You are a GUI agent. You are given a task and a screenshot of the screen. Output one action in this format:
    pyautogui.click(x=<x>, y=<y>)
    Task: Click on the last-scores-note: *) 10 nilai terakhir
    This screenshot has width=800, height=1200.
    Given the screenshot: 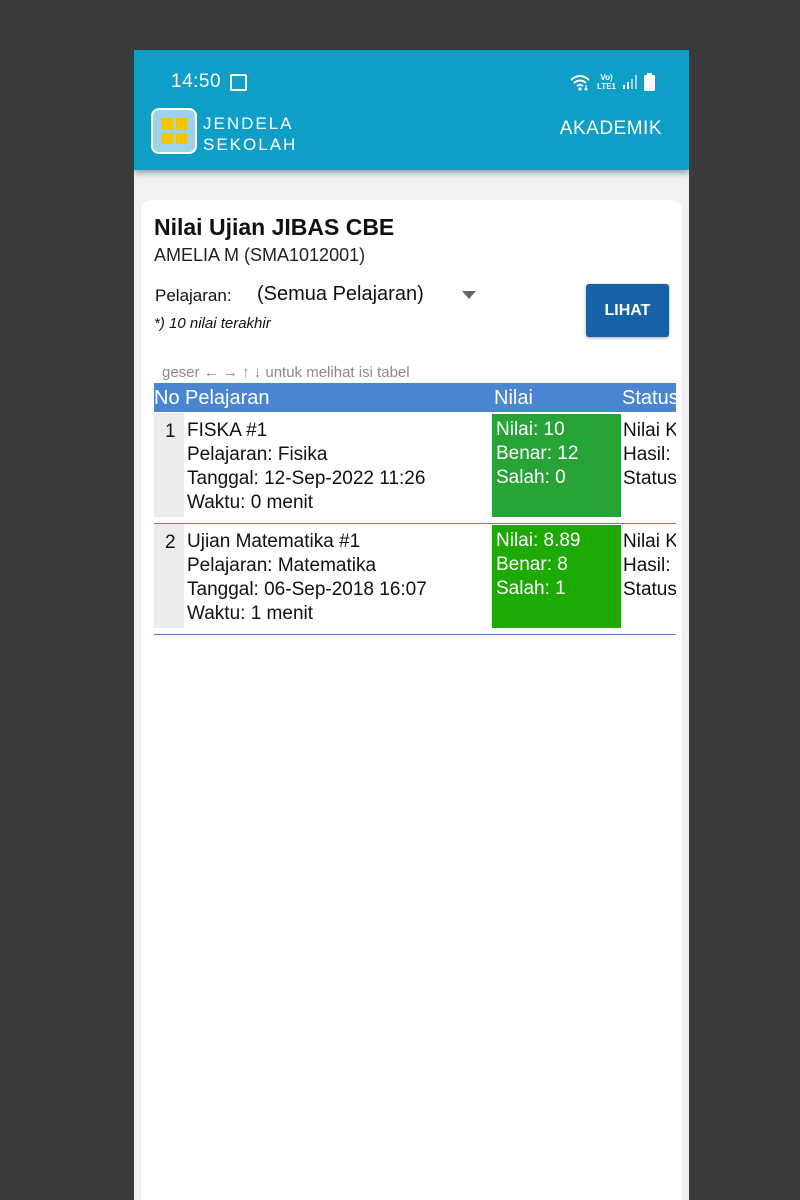 What is the action you would take?
    pyautogui.click(x=212, y=323)
    